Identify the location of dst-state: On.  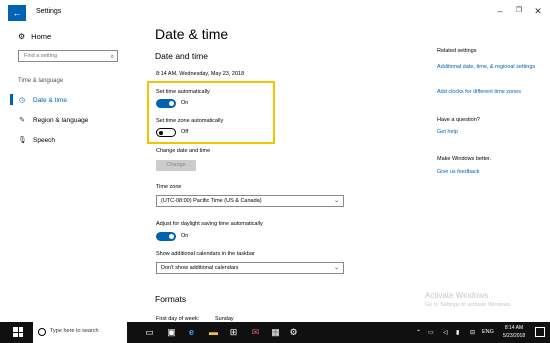
(185, 236).